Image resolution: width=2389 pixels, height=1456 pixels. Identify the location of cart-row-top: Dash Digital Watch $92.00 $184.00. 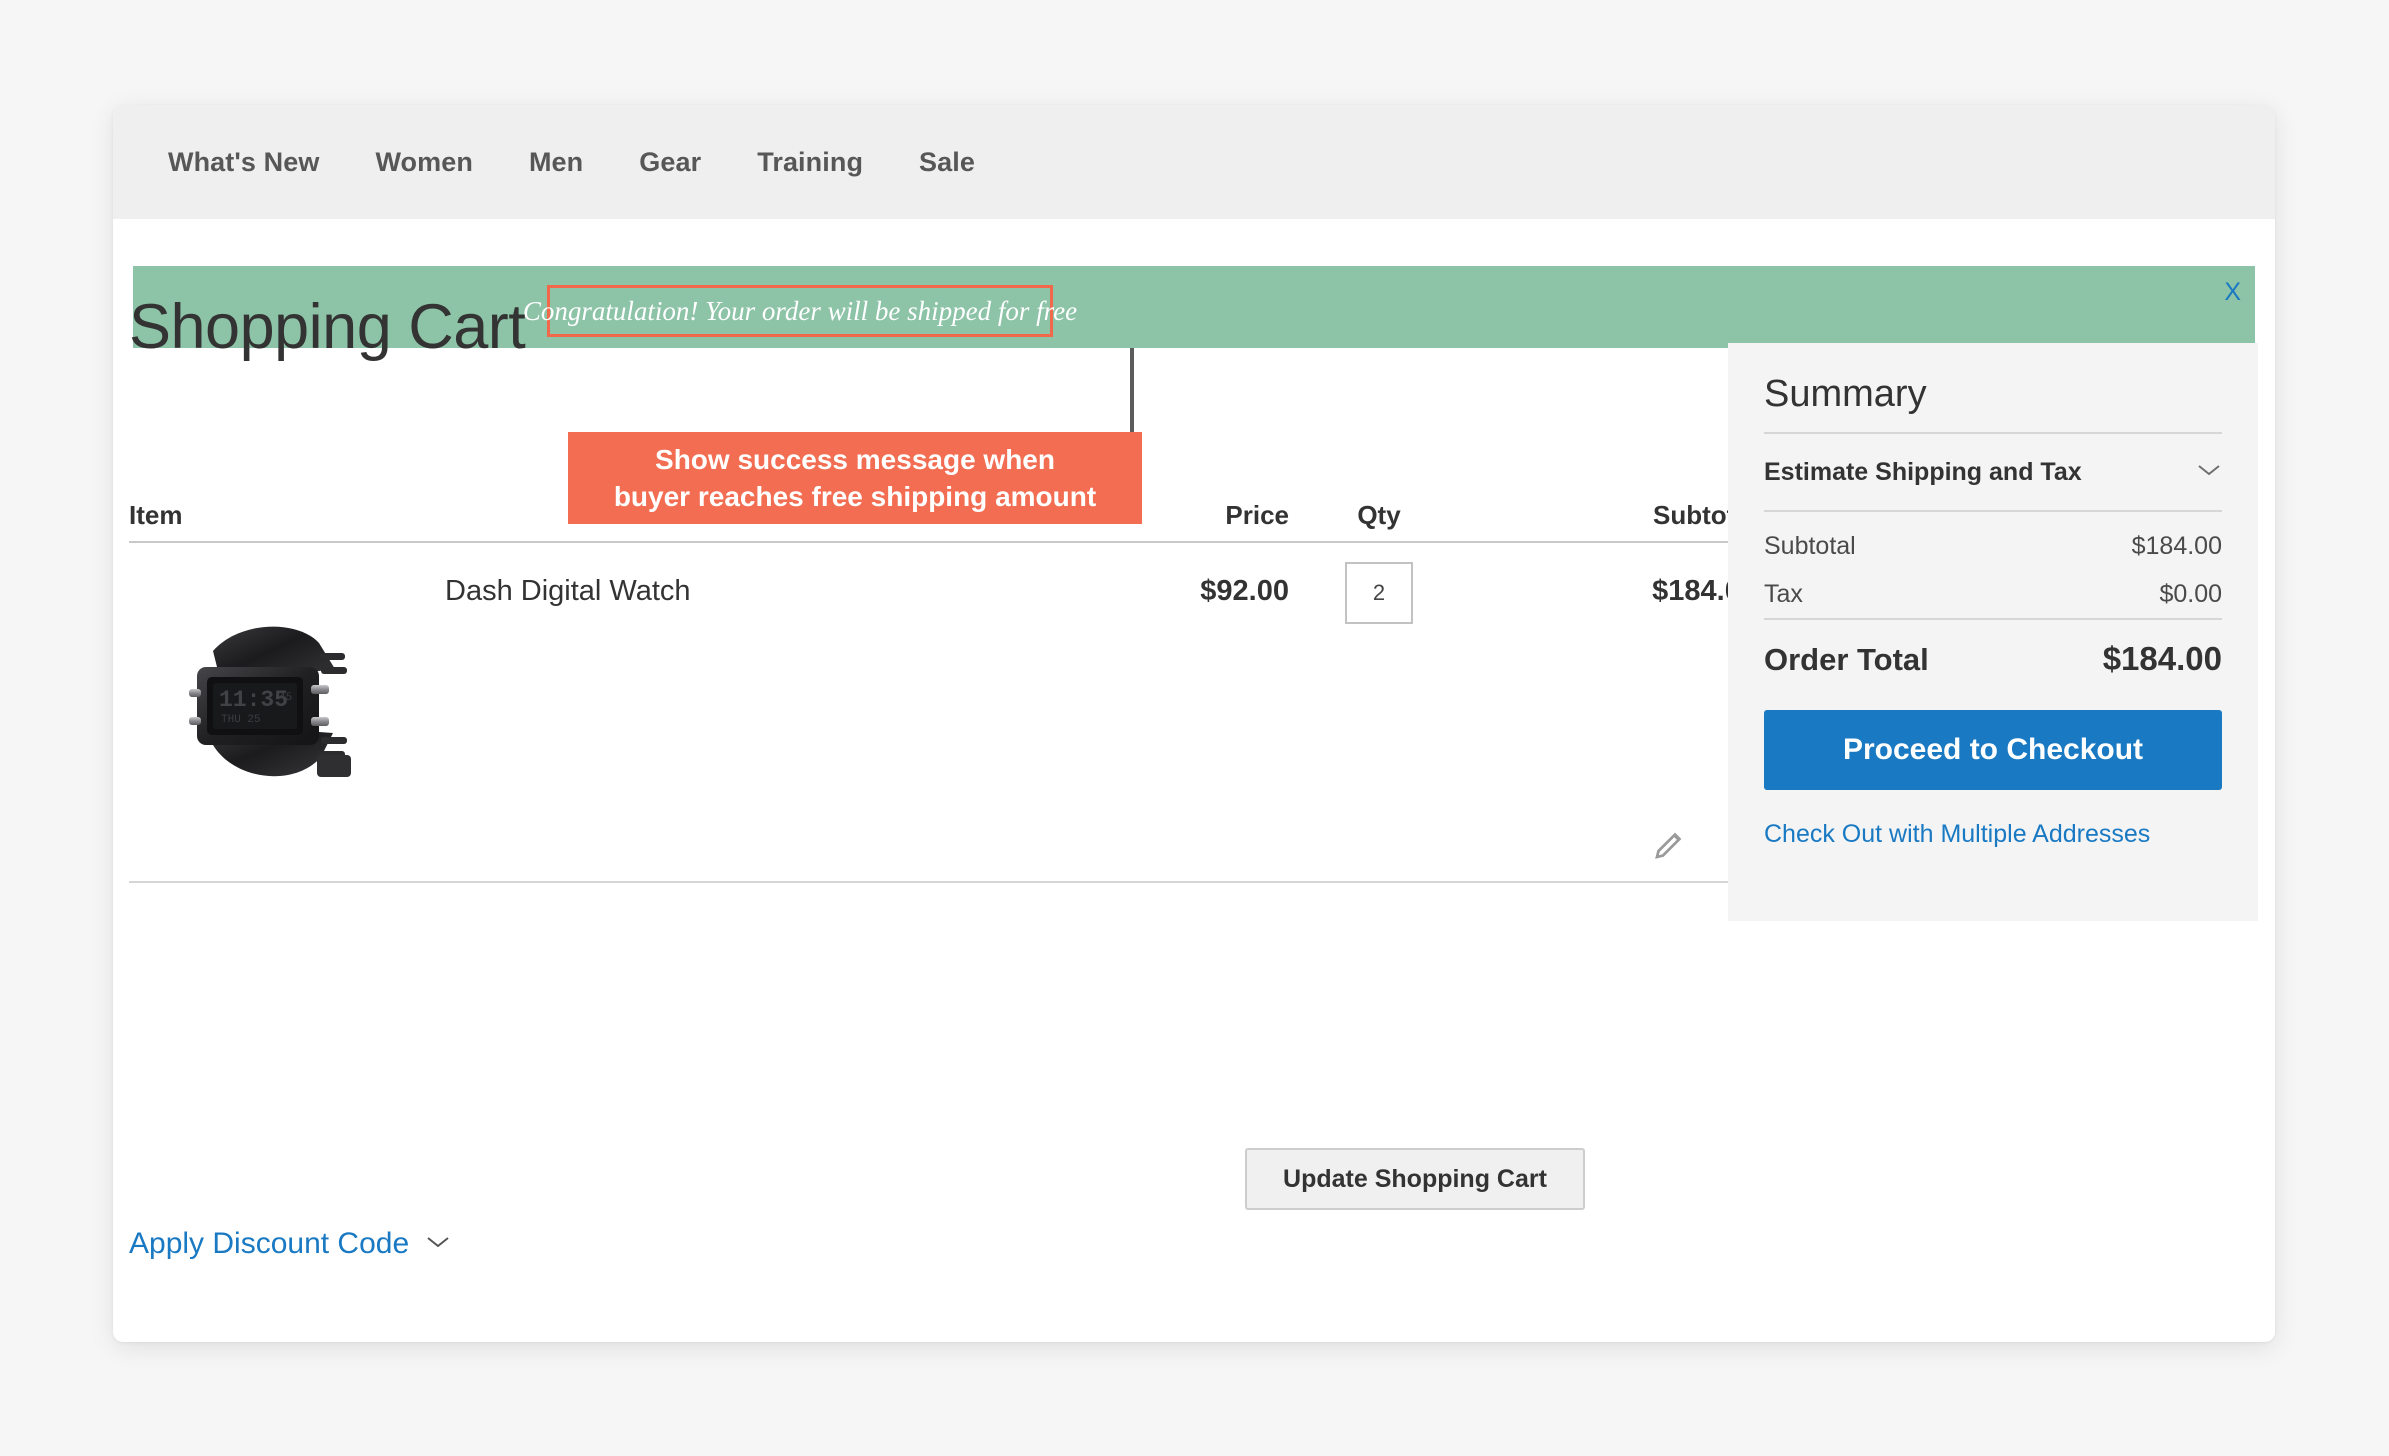
(949, 583).